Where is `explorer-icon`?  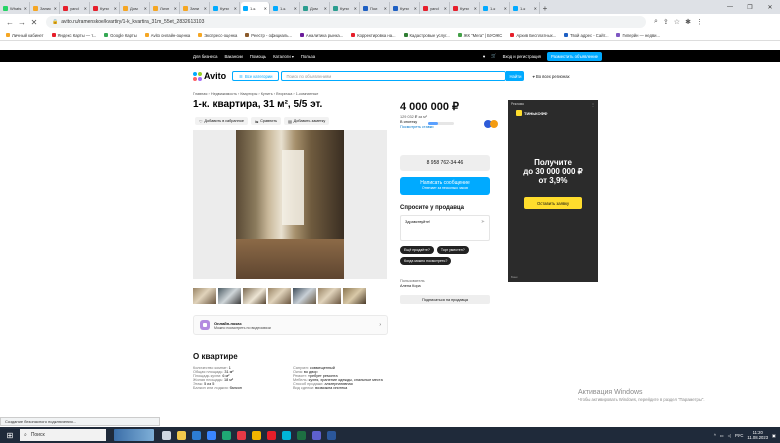 explorer-icon is located at coordinates (181, 435).